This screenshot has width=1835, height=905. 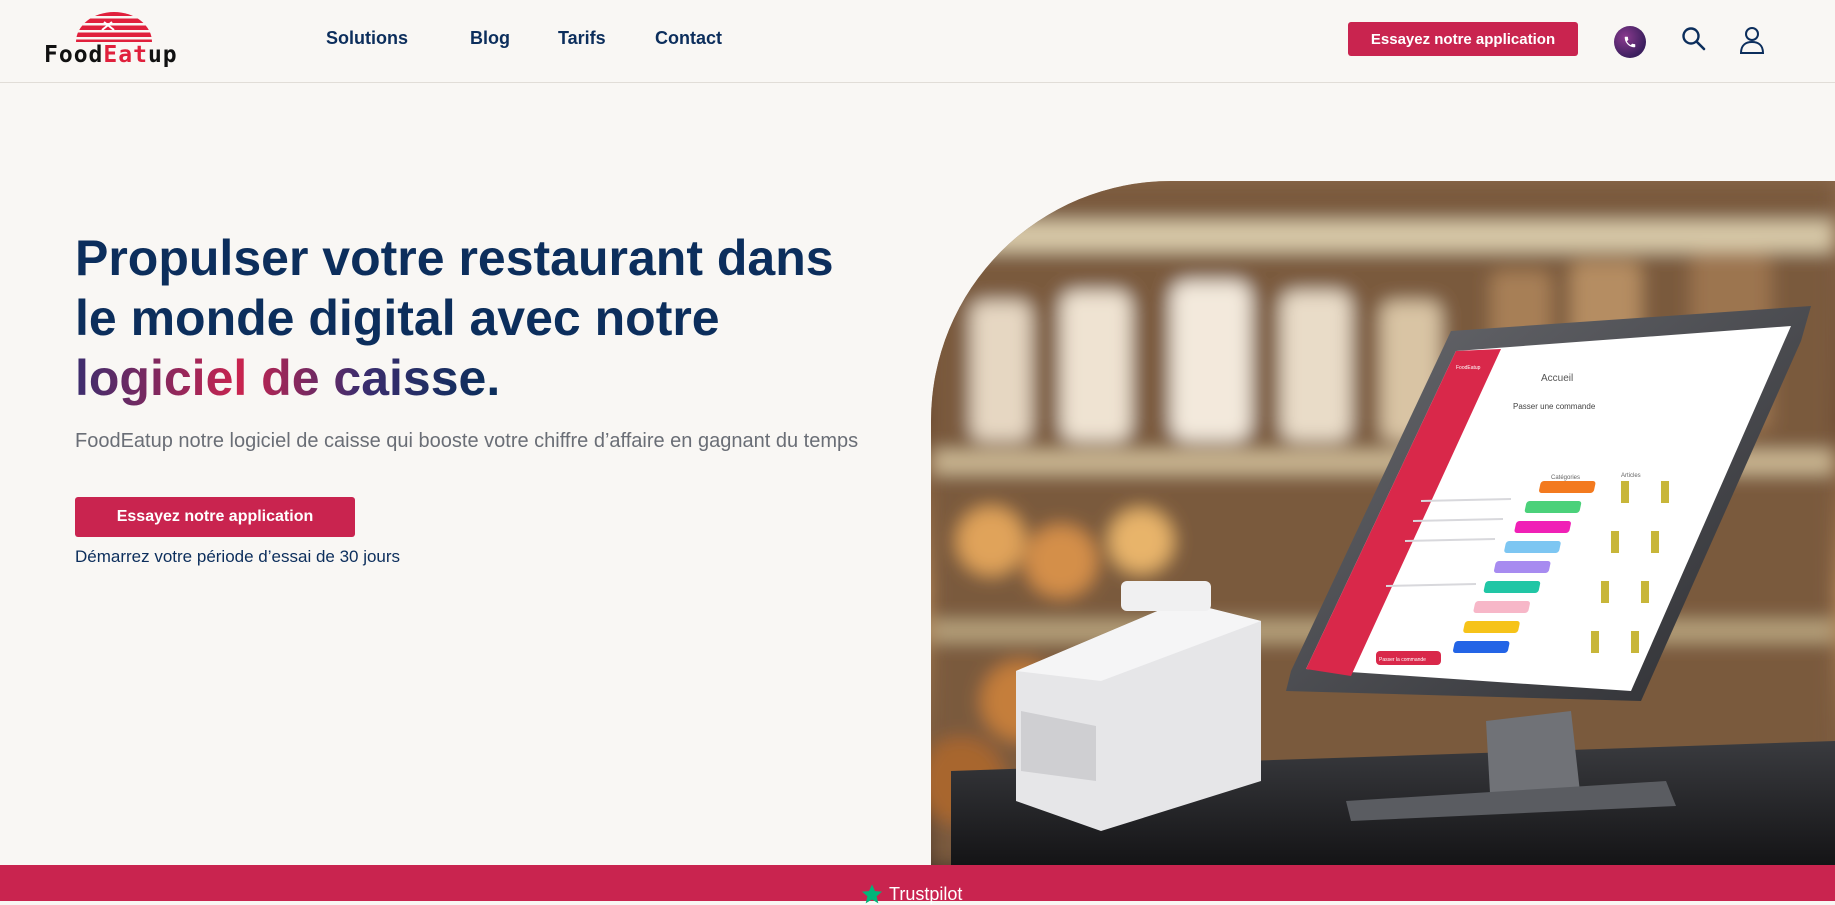 What do you see at coordinates (281, 378) in the screenshot?
I see `hero-title-highlight: logiciel de caisse` at bounding box center [281, 378].